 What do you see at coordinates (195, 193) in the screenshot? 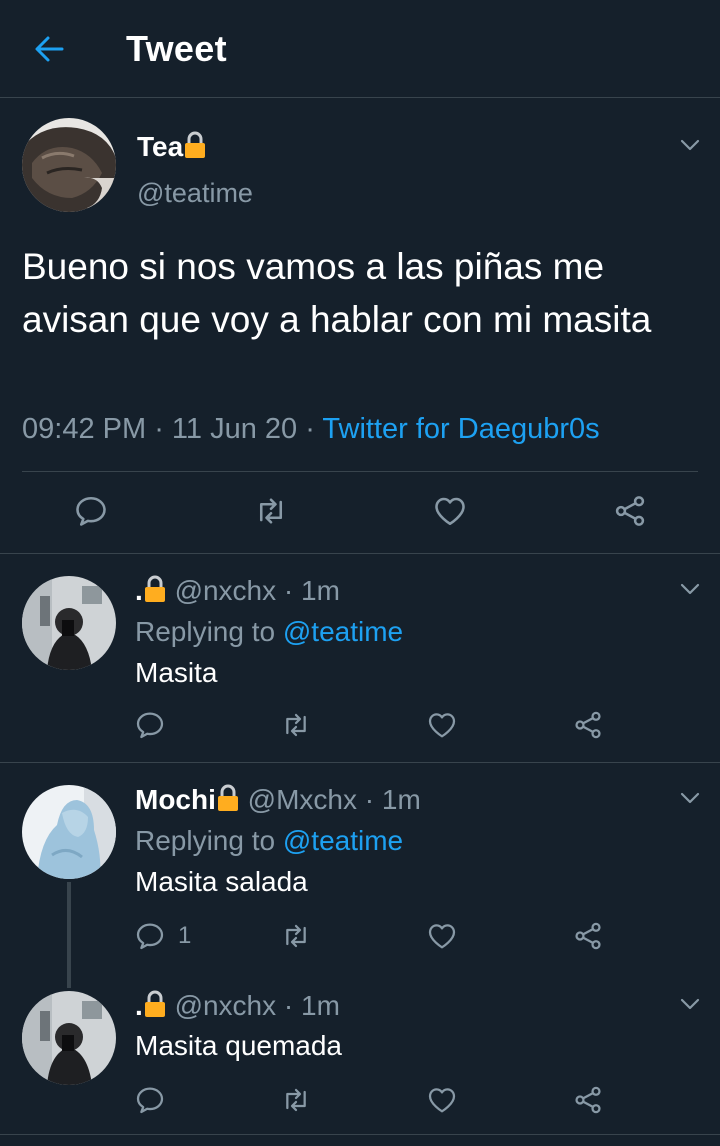
I see `author-handle: @teatime` at bounding box center [195, 193].